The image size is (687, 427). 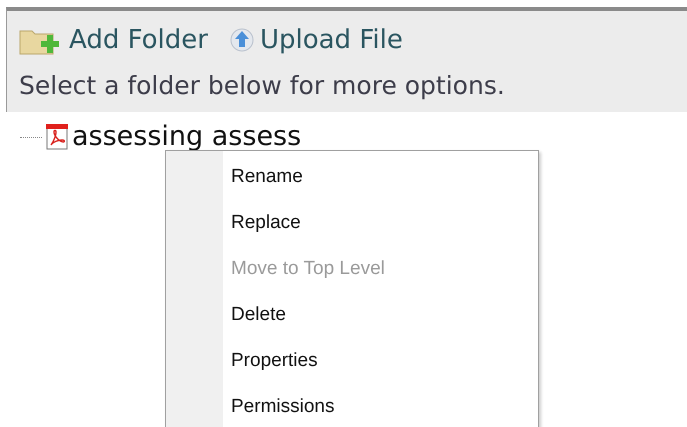 I want to click on upload-file-link: Upload File, so click(x=316, y=40).